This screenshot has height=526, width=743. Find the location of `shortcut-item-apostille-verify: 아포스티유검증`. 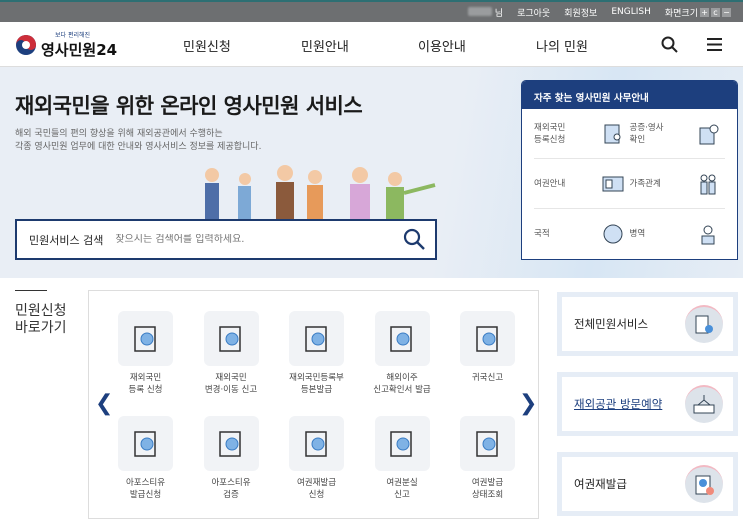

shortcut-item-apostille-verify: 아포스티유검증 is located at coordinates (231, 458).